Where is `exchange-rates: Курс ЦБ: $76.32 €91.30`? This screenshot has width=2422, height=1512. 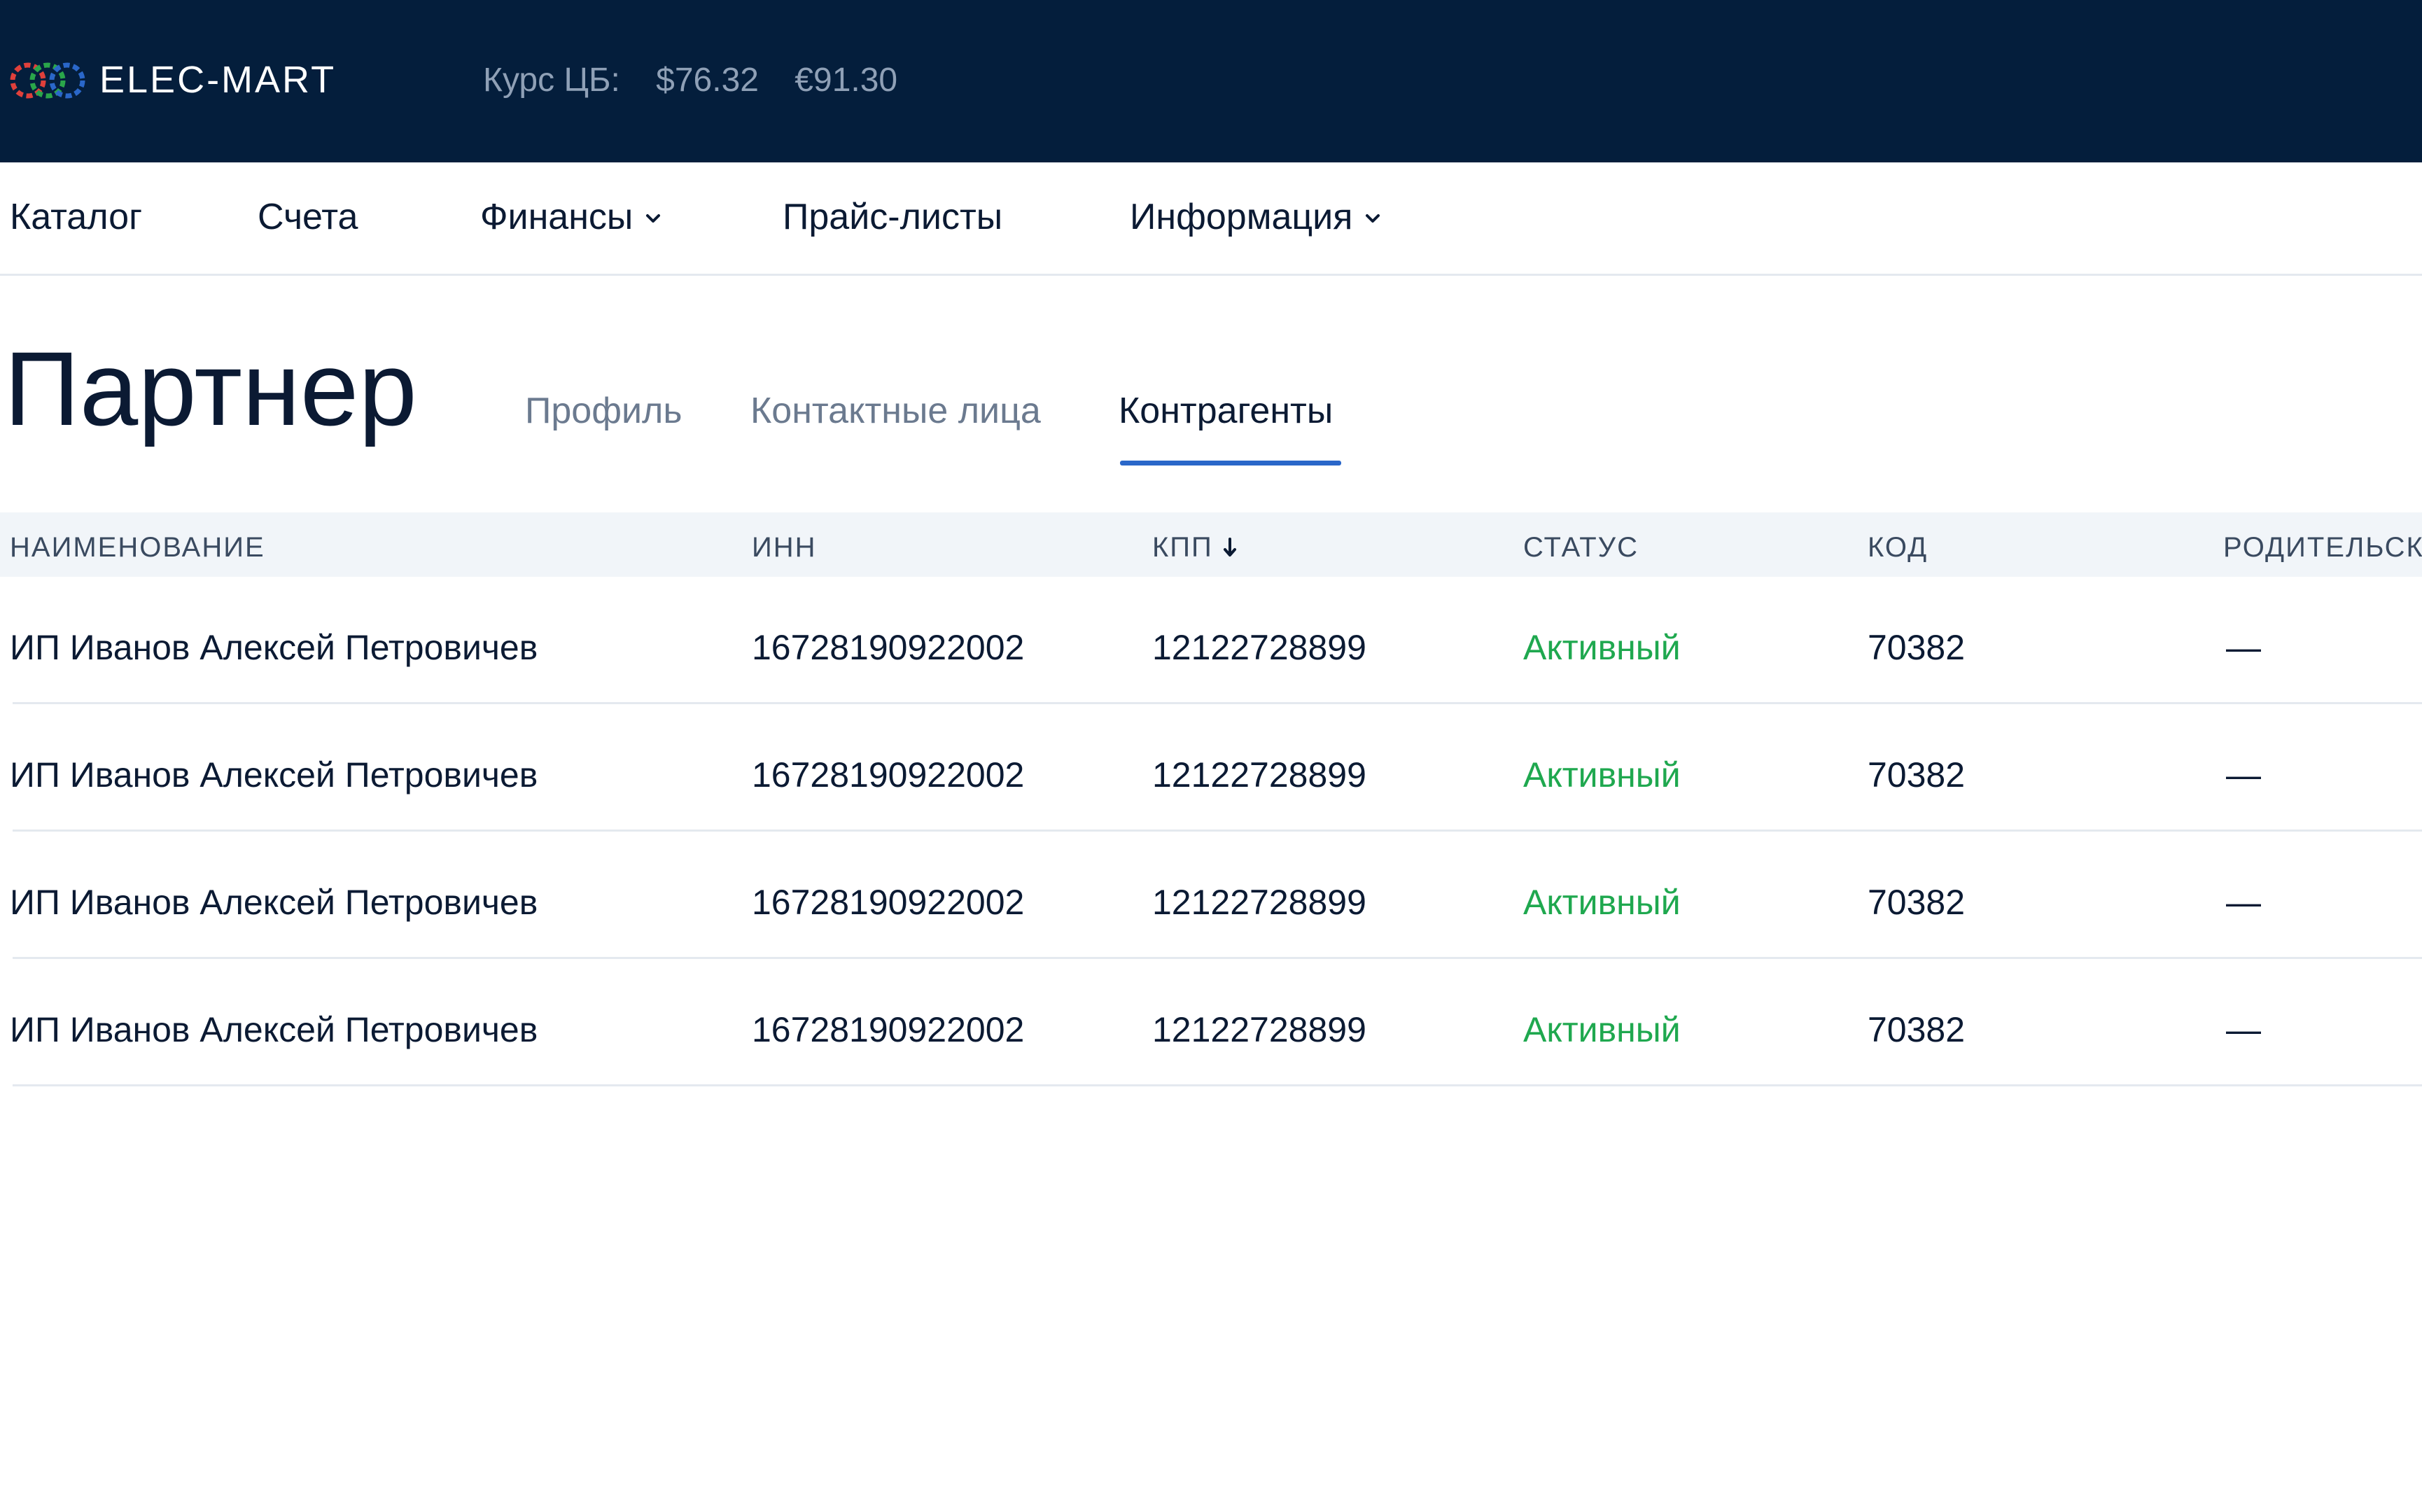
exchange-rates: Курс ЦБ: $76.32 €91.30 is located at coordinates (690, 80).